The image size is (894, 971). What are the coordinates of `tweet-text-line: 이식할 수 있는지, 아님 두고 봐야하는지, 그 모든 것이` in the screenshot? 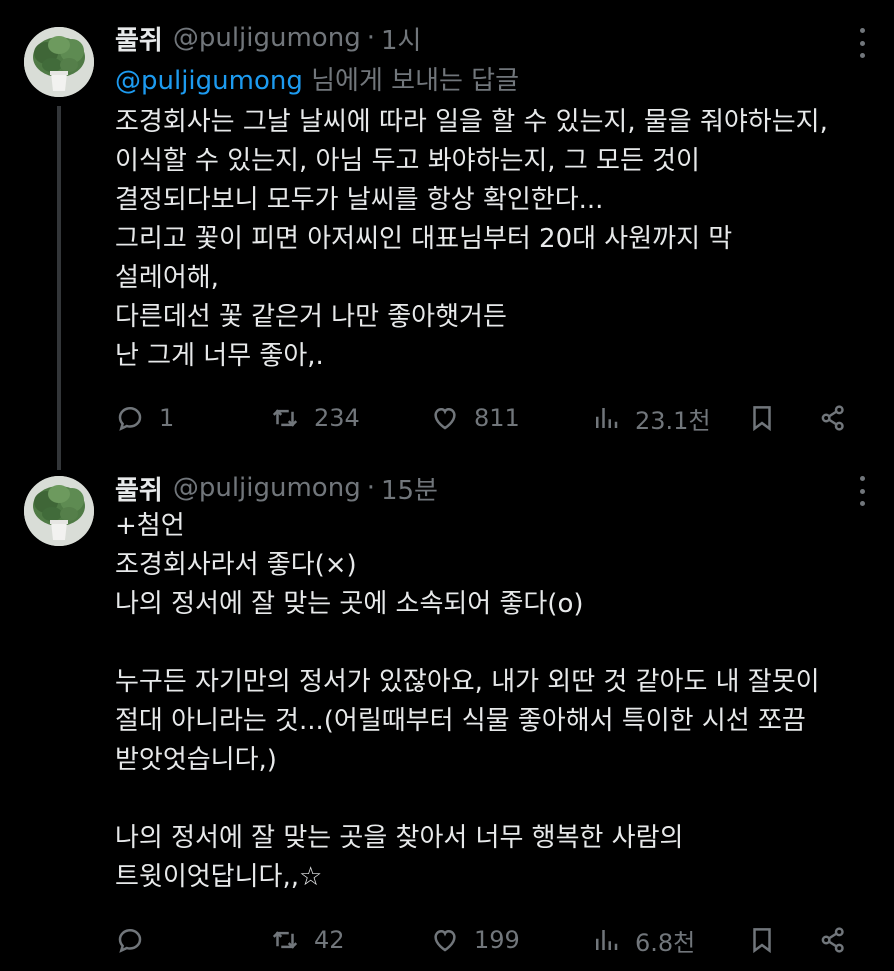 It's located at (407, 161).